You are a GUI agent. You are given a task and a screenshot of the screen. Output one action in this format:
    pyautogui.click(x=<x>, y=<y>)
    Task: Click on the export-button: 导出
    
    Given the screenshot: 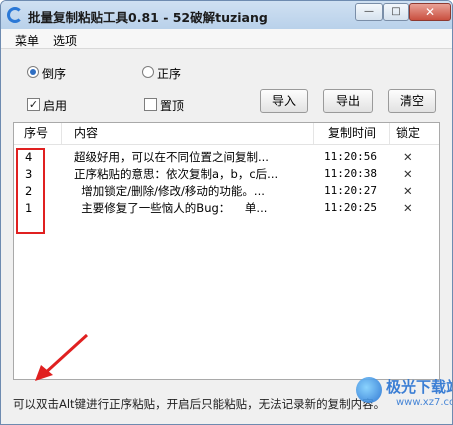 What is the action you would take?
    pyautogui.click(x=348, y=101)
    